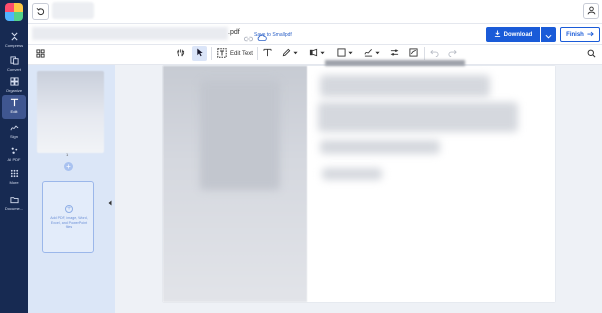 Image resolution: width=602 pixels, height=313 pixels. I want to click on convert-icon, so click(14, 60).